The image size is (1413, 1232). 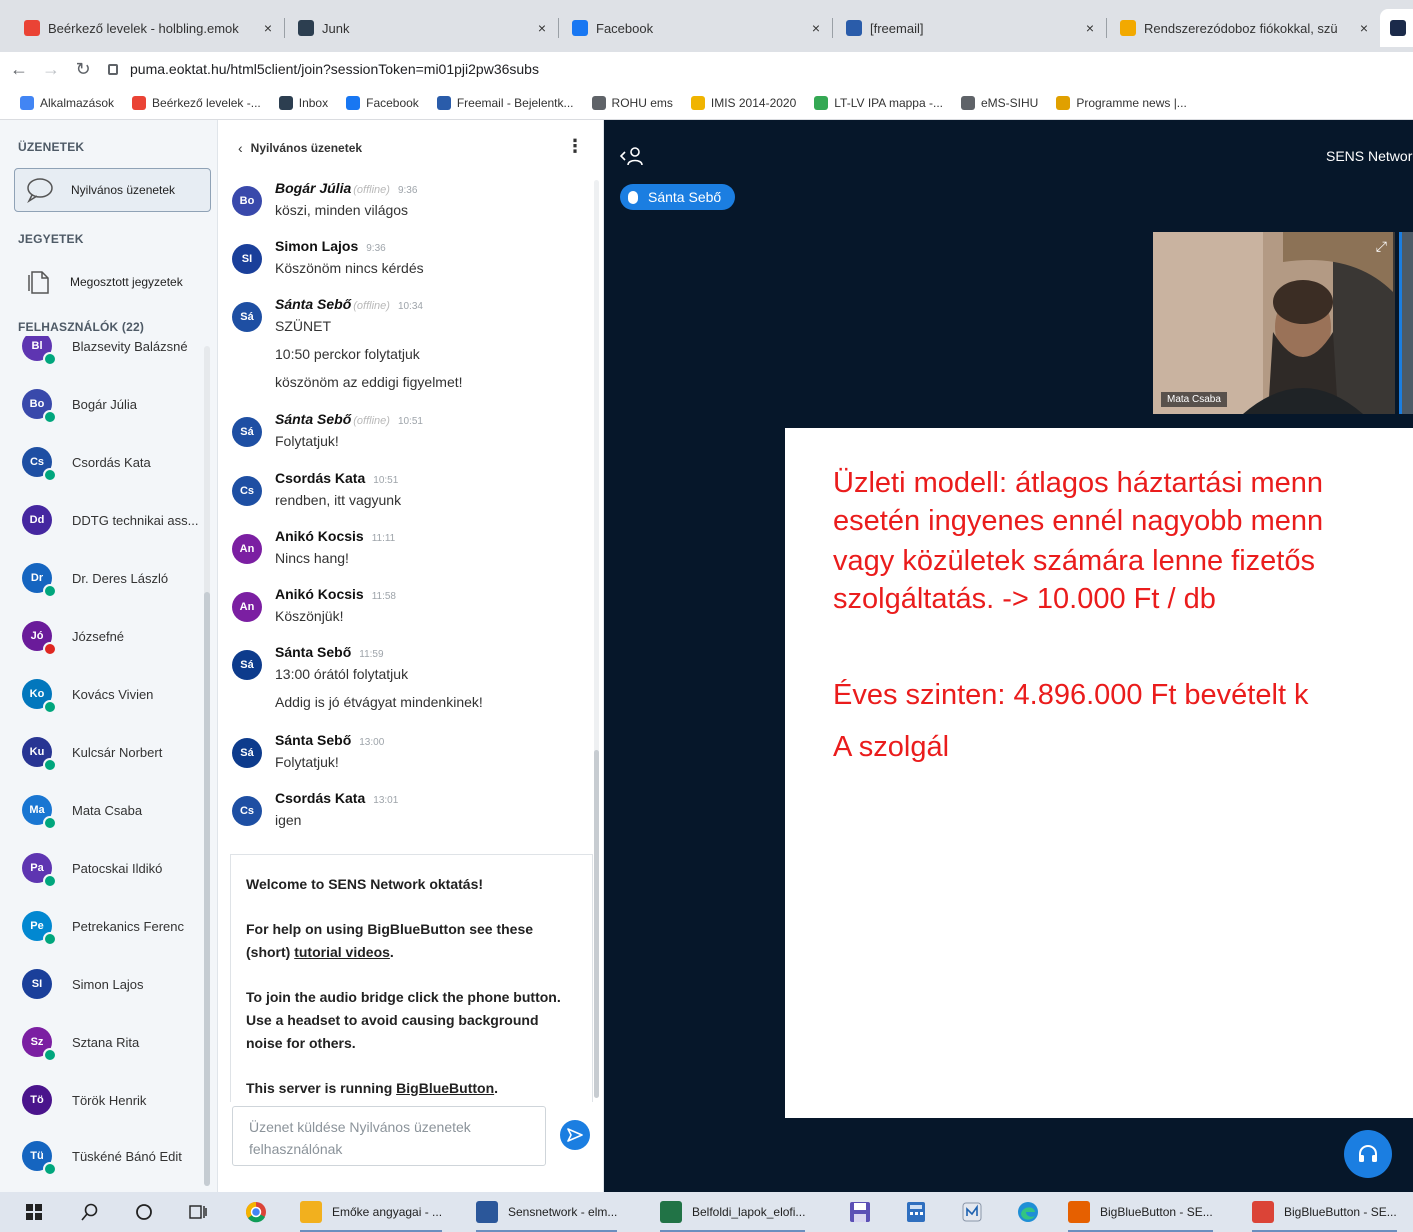 I want to click on browser-tab: Rendszerezódoboz fiókokkal, szü ×, so click(x=1244, y=28).